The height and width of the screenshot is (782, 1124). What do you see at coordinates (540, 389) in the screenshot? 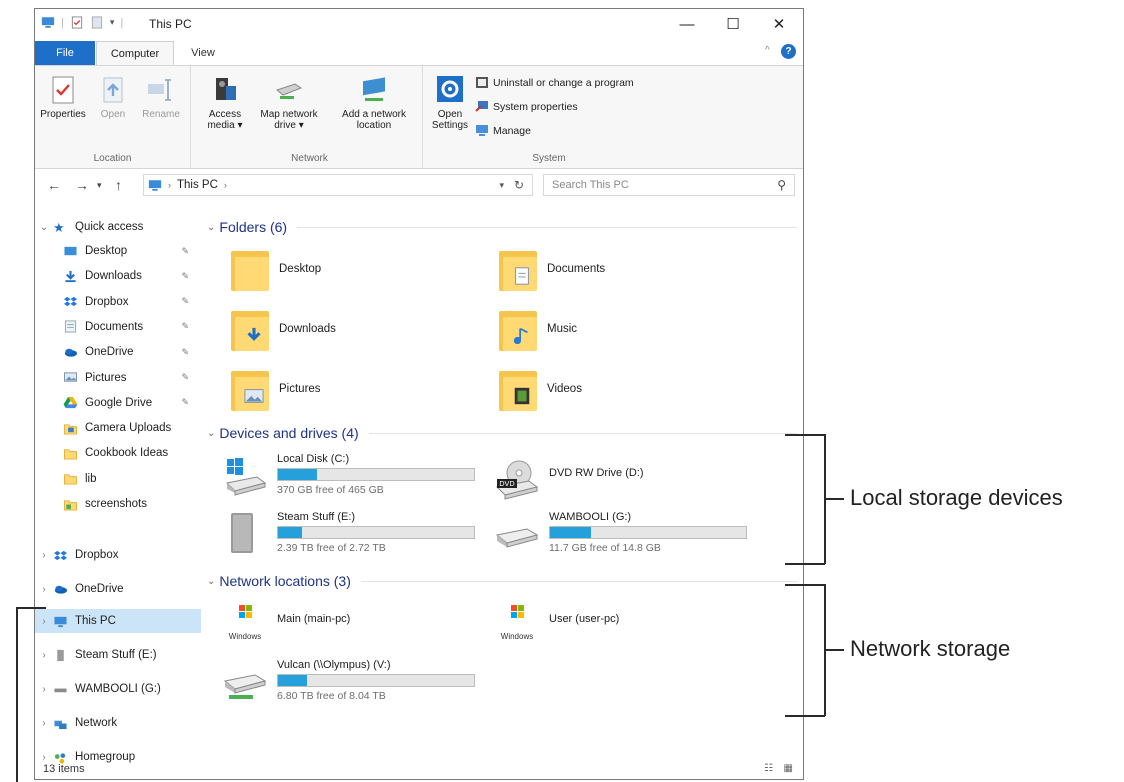
I see `folder-item: Videos` at bounding box center [540, 389].